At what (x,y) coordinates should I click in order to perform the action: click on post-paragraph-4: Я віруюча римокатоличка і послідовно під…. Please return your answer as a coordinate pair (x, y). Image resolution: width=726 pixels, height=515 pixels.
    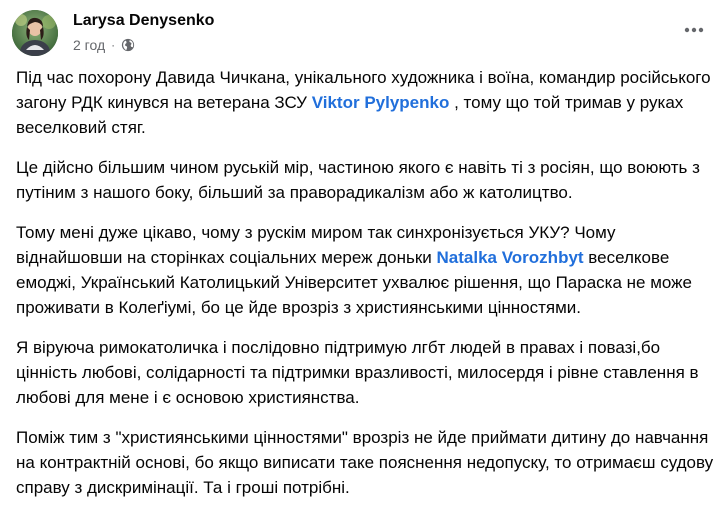
    Looking at the image, I should click on (357, 372).